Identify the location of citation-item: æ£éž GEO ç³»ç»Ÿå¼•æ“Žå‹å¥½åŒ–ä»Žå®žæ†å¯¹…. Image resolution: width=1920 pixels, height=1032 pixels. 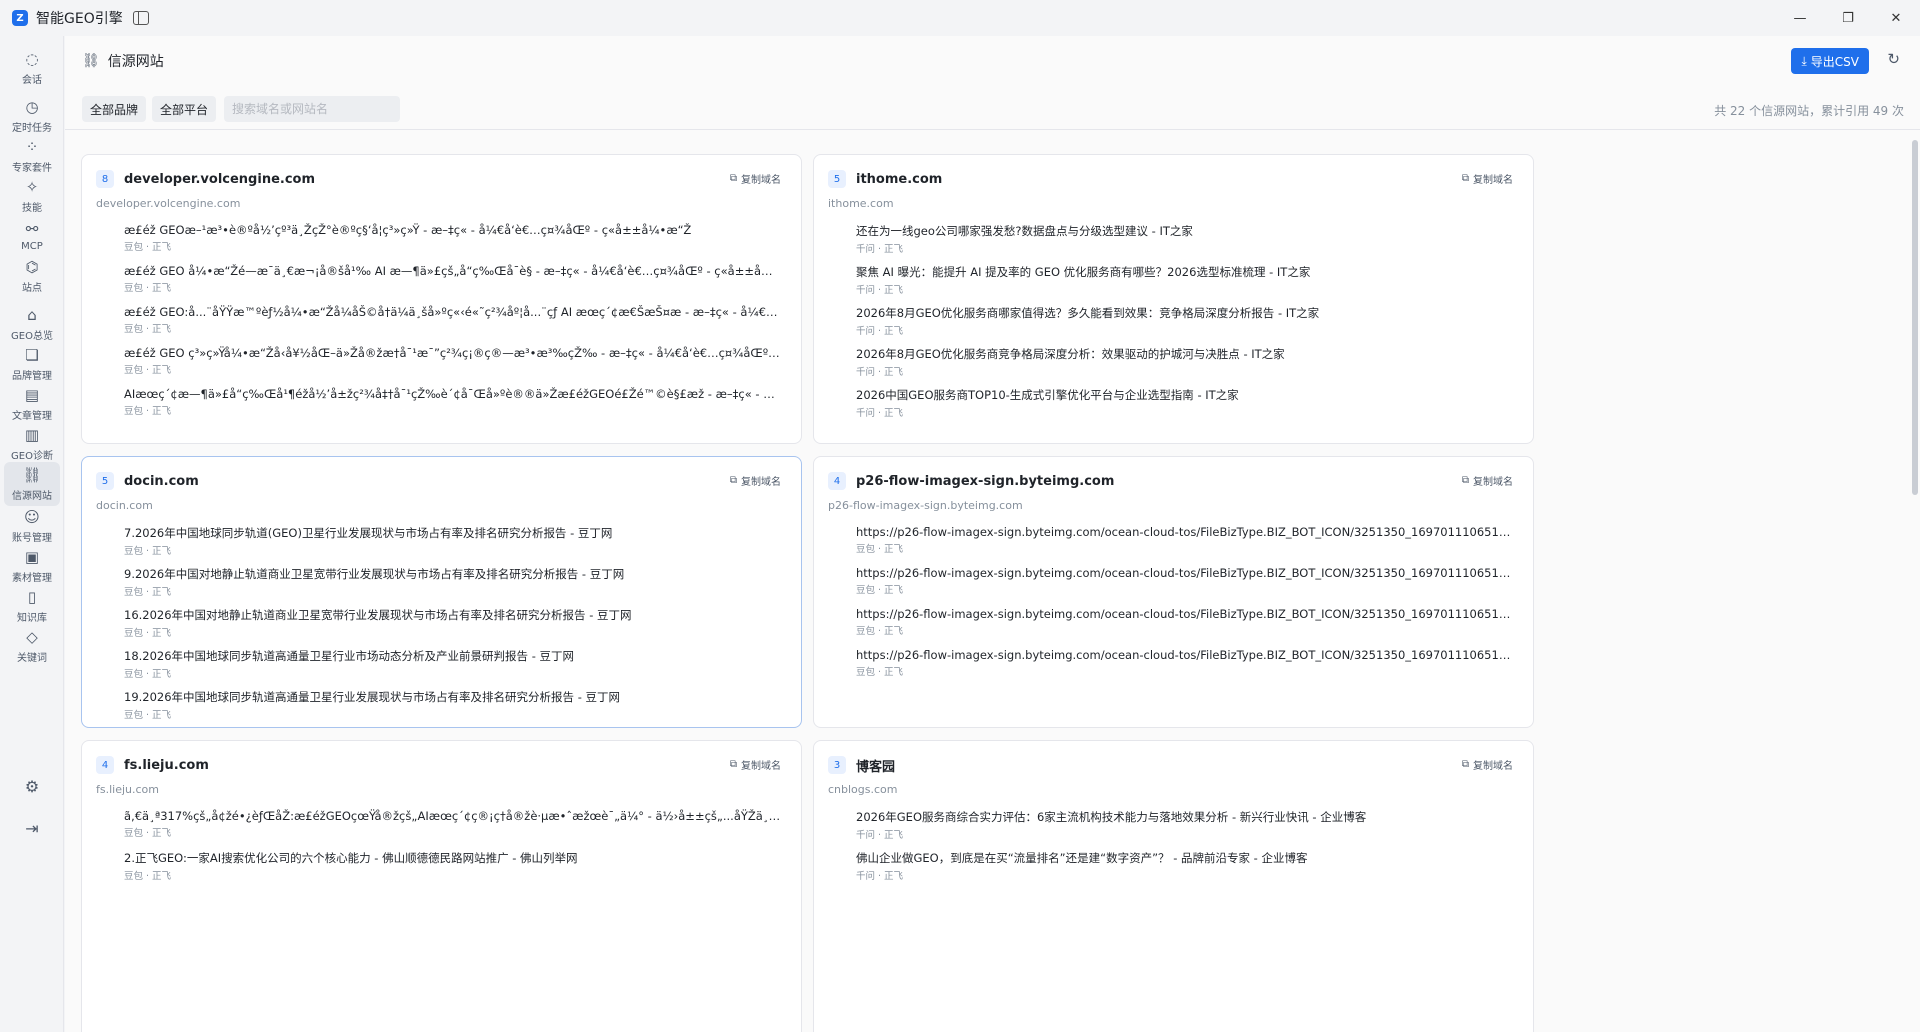
(452, 361).